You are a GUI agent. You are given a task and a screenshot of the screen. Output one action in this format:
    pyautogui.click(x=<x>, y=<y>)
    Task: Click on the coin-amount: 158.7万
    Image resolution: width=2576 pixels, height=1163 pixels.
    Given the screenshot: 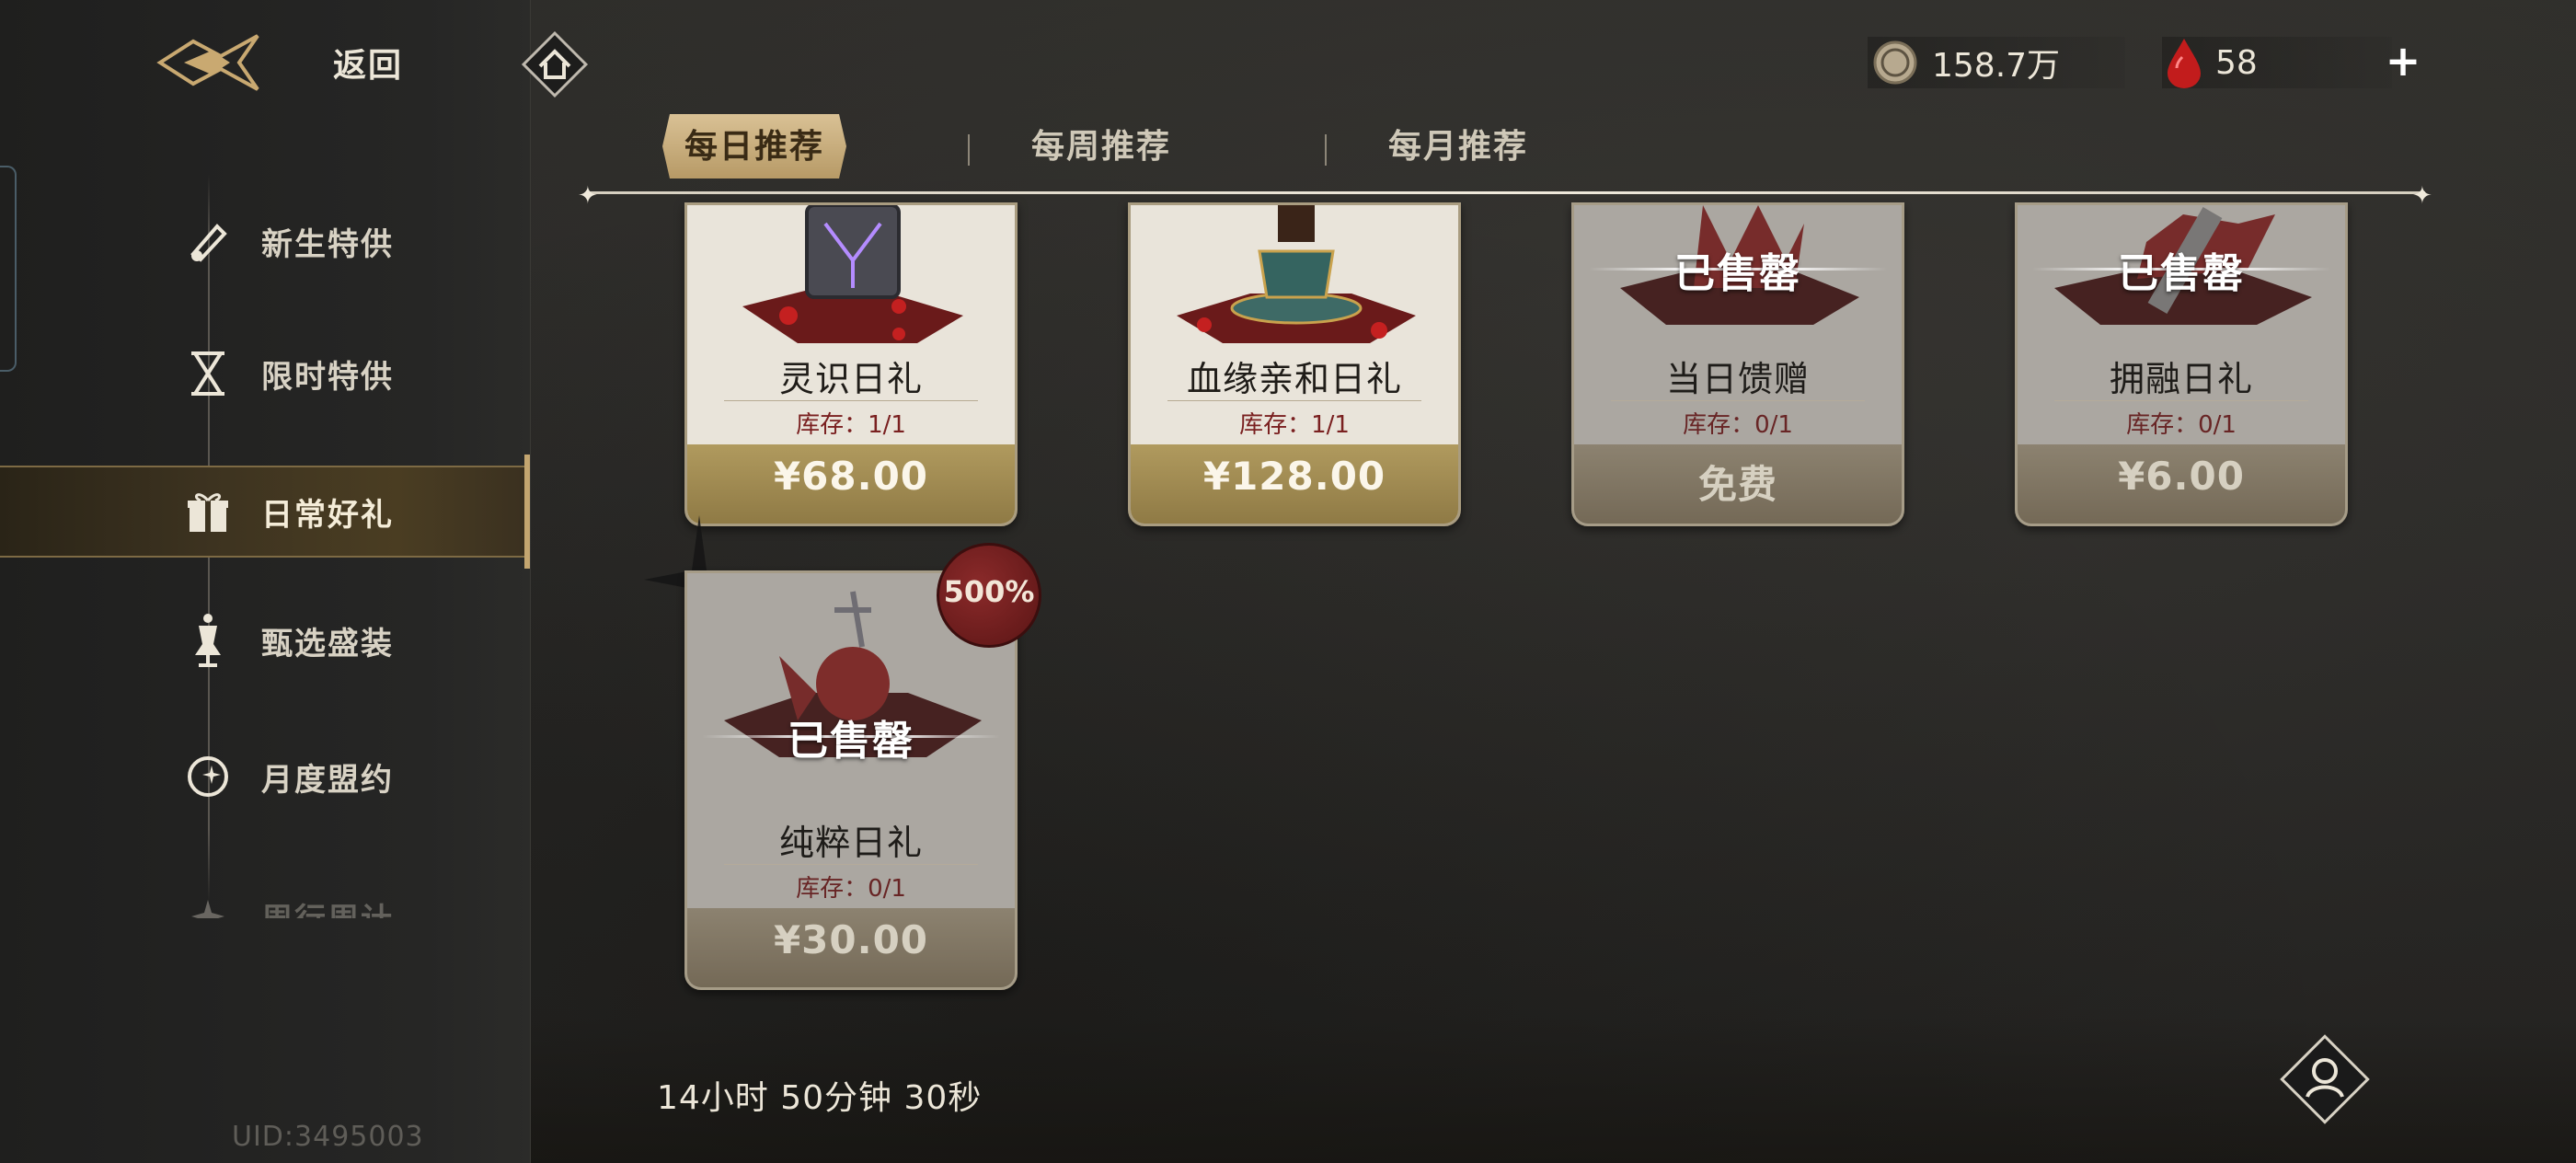 What is the action you would take?
    pyautogui.click(x=1997, y=66)
    